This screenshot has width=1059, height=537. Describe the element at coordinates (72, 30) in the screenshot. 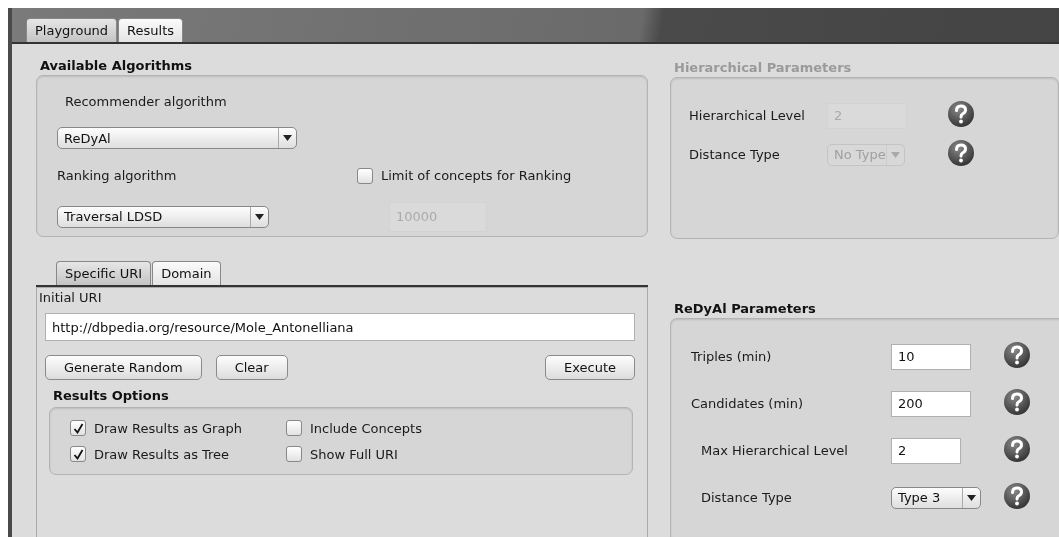

I see `tab: Playground` at that location.